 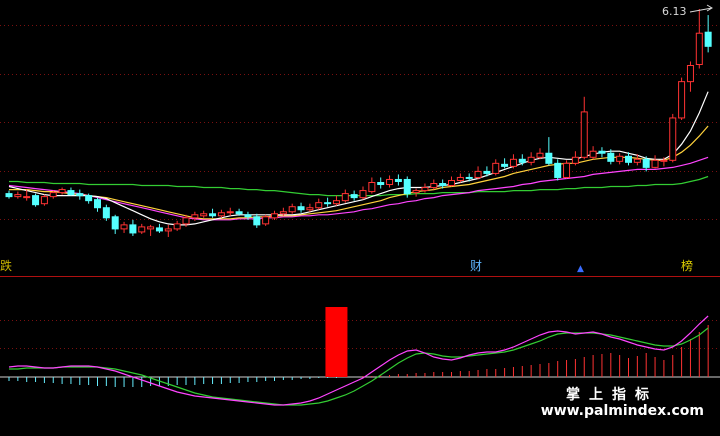 I want to click on ma-green-line, so click(x=359, y=186).